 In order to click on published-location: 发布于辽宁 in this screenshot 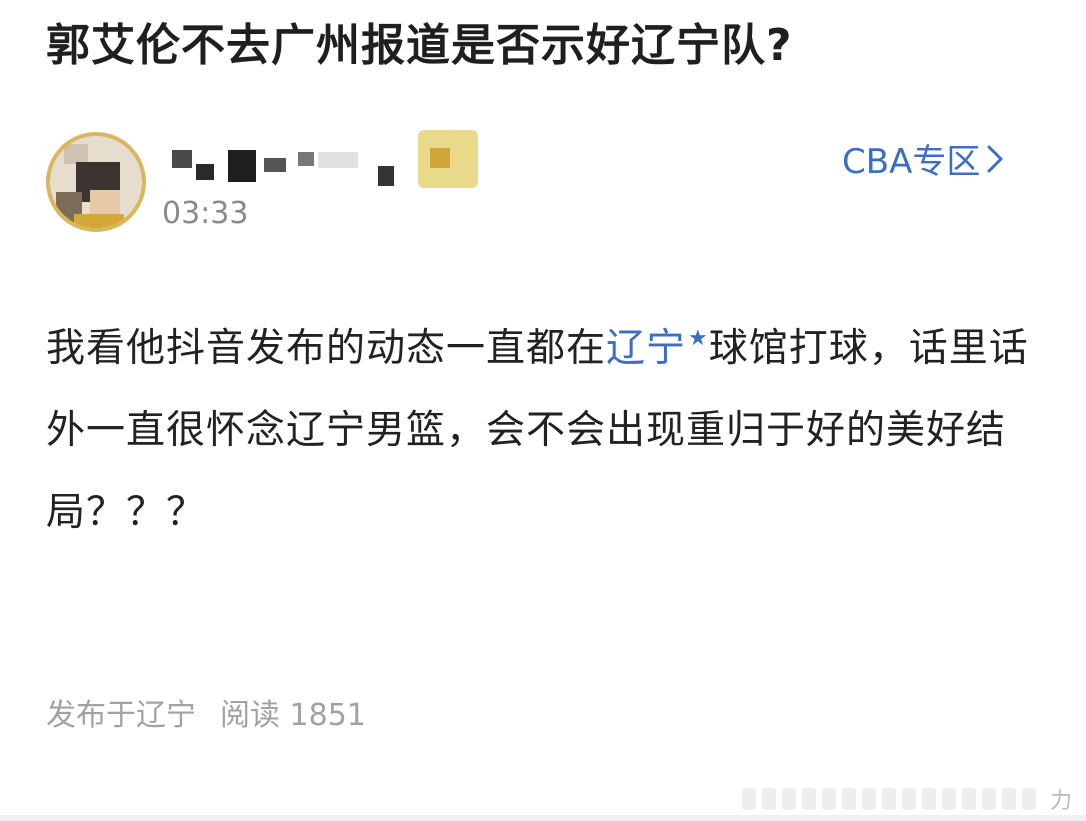, I will do `click(121, 715)`.